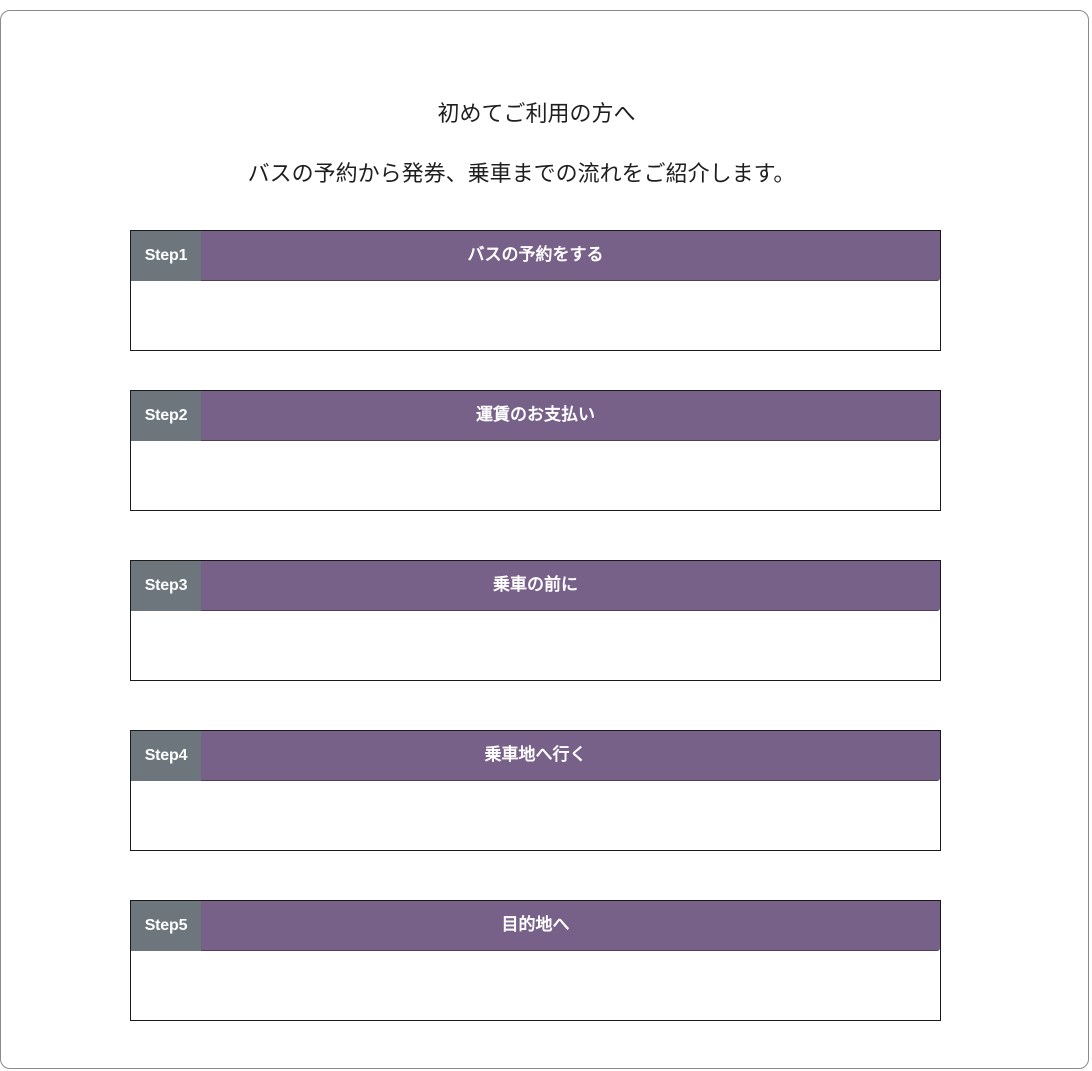 The height and width of the screenshot is (1071, 1092). What do you see at coordinates (166, 586) in the screenshot?
I see `step-number-label: Step3` at bounding box center [166, 586].